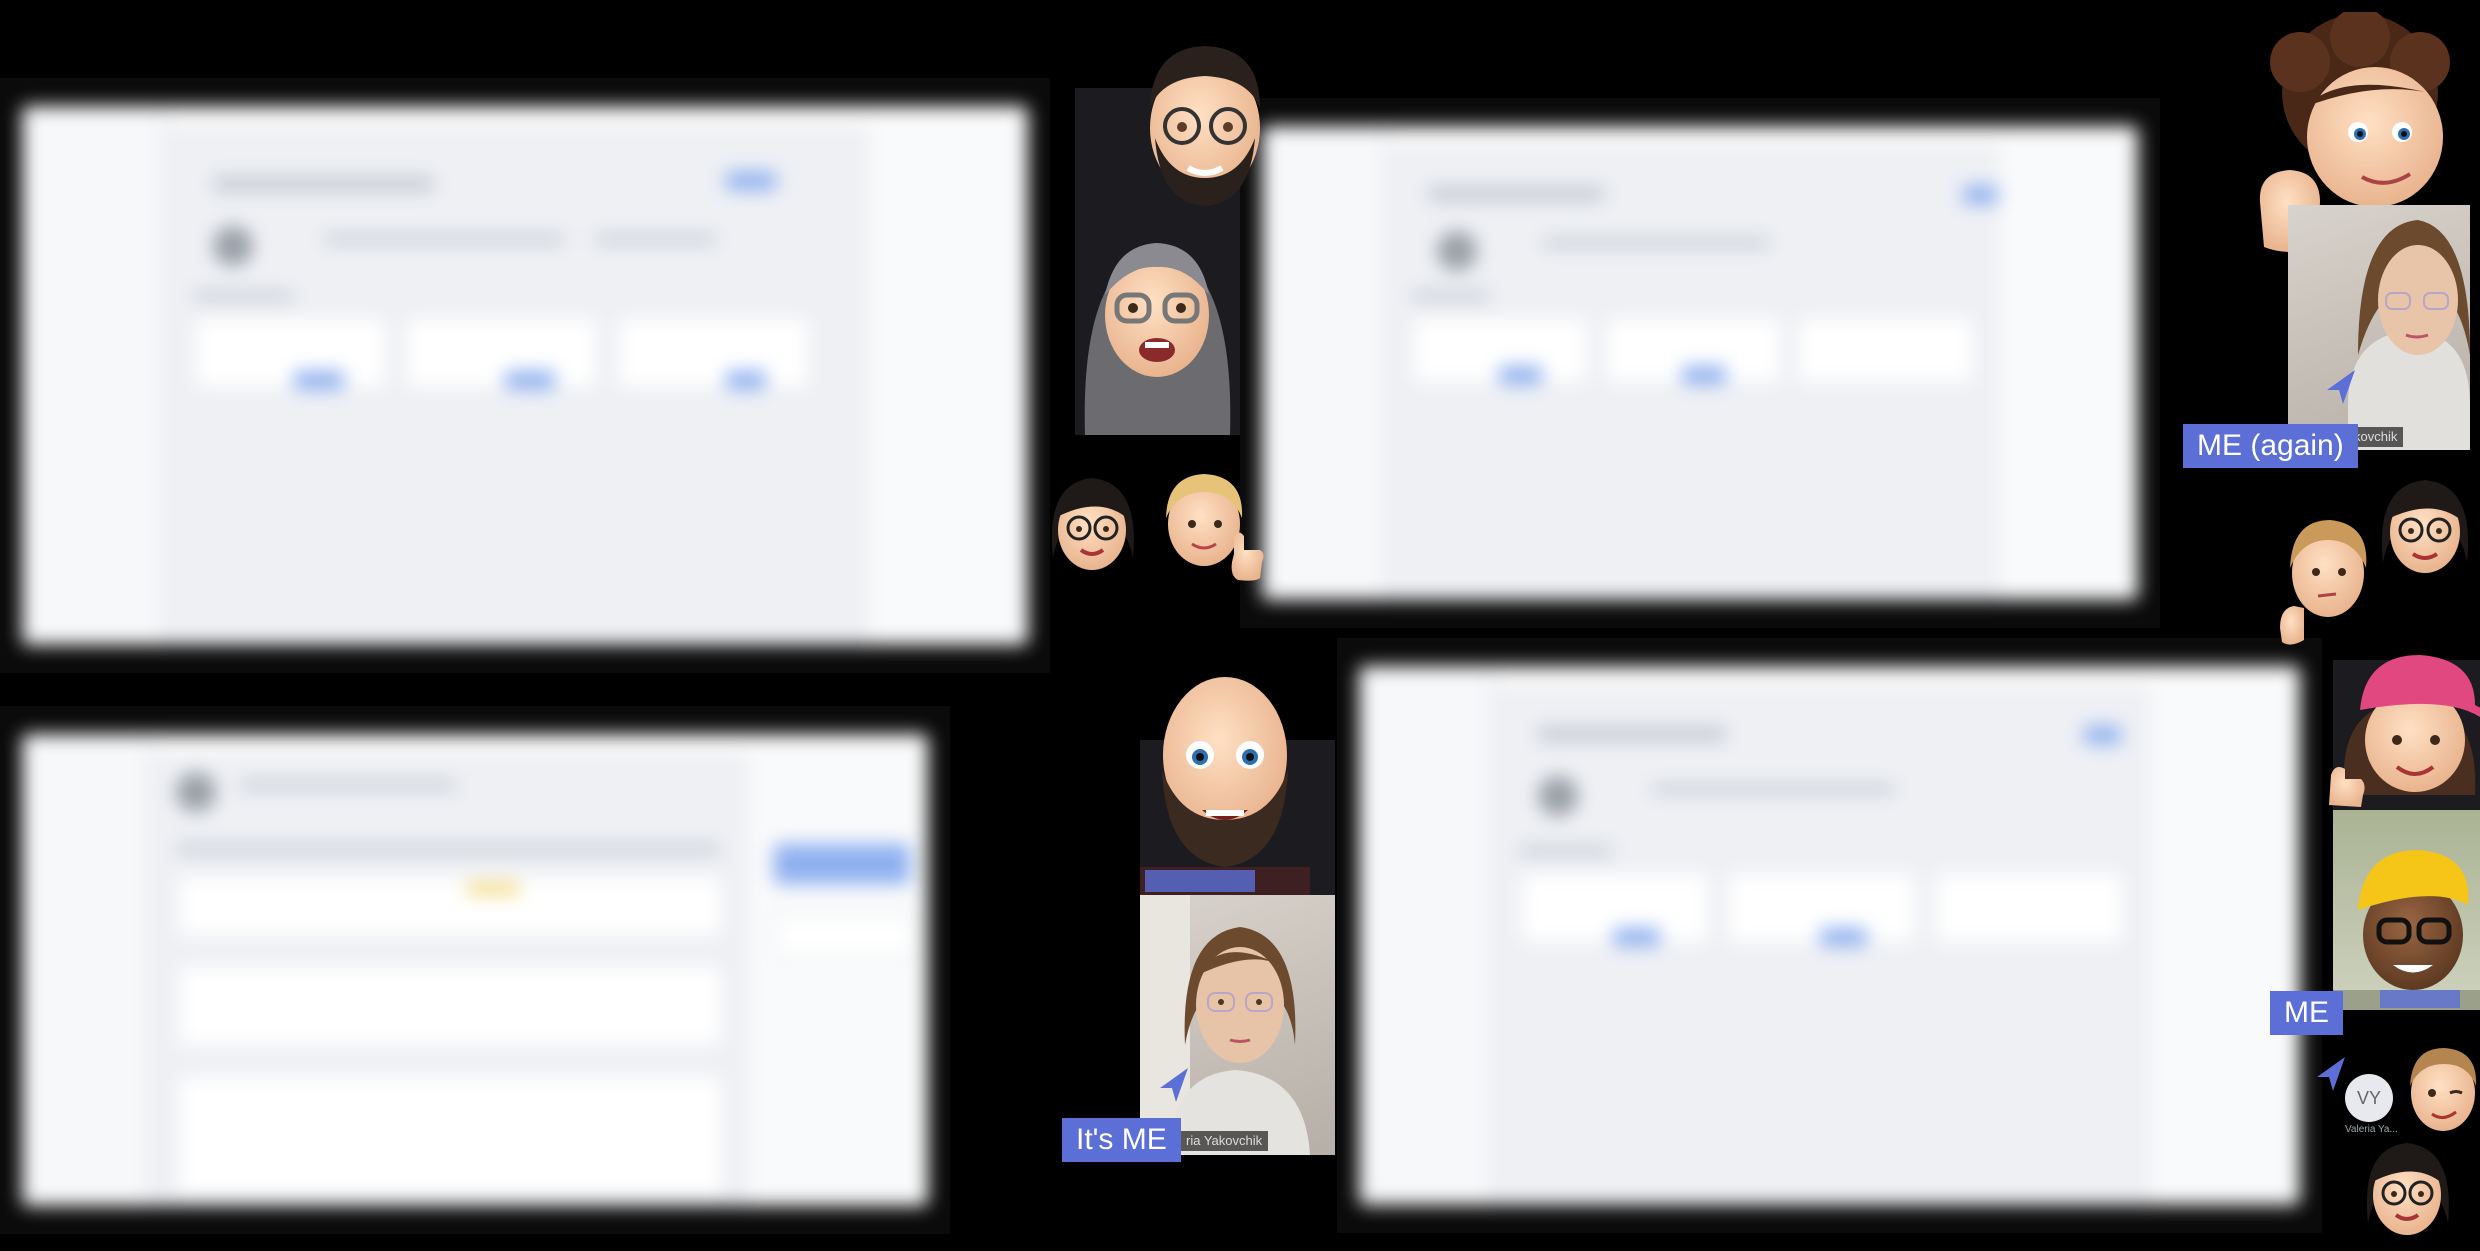  What do you see at coordinates (2404, 731) in the screenshot?
I see `memoji-pink-cap-woman` at bounding box center [2404, 731].